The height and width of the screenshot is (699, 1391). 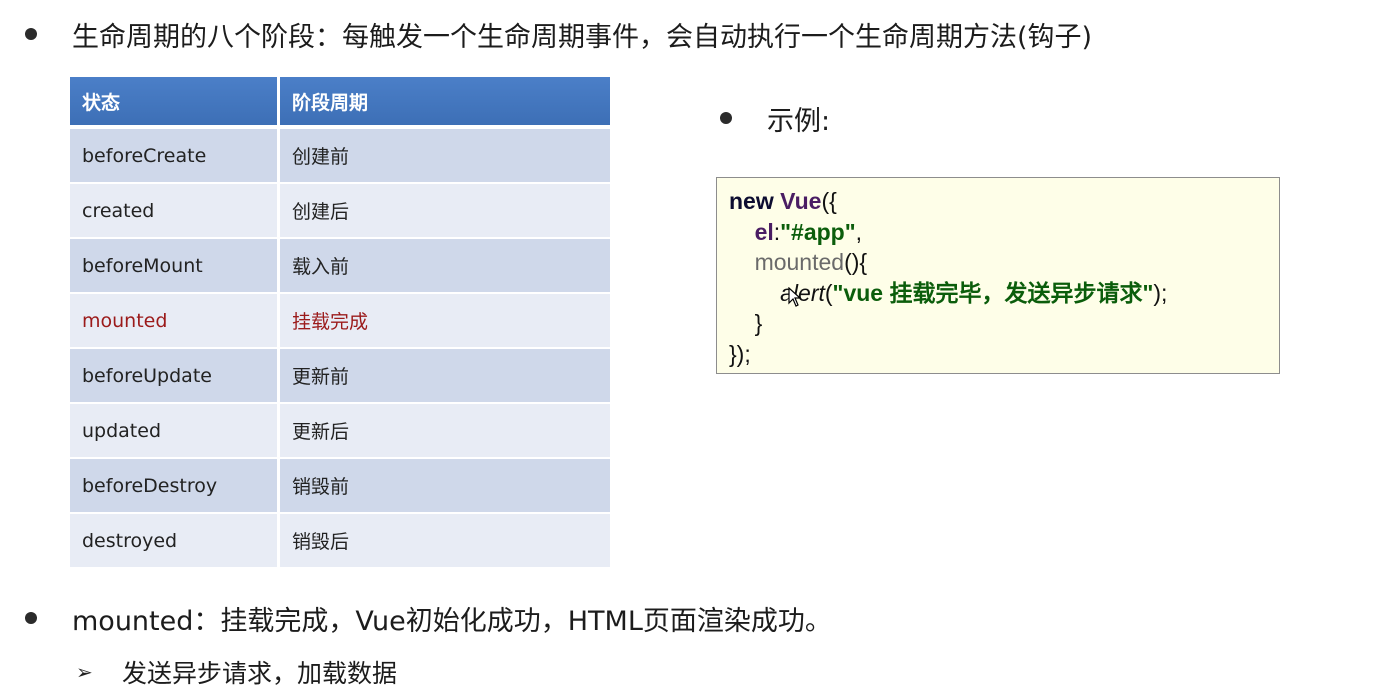 What do you see at coordinates (445, 541) in the screenshot?
I see `phase-cell: 销毁后` at bounding box center [445, 541].